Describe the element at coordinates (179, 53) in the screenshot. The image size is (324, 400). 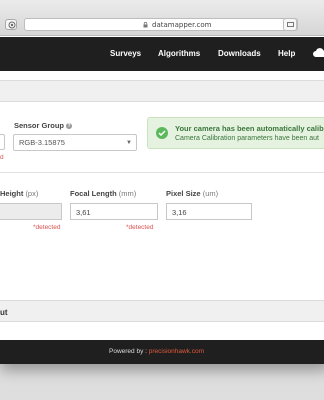
I see `nav-algorithms: Algorithms` at that location.